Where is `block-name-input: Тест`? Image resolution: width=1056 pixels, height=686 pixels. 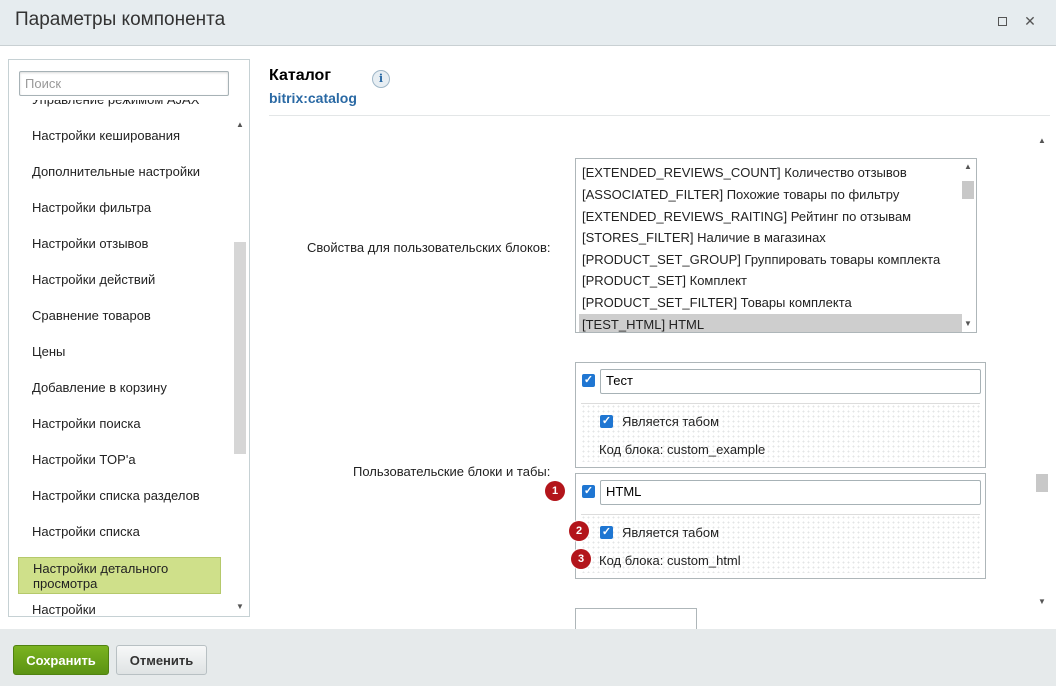 block-name-input: Тест is located at coordinates (790, 381).